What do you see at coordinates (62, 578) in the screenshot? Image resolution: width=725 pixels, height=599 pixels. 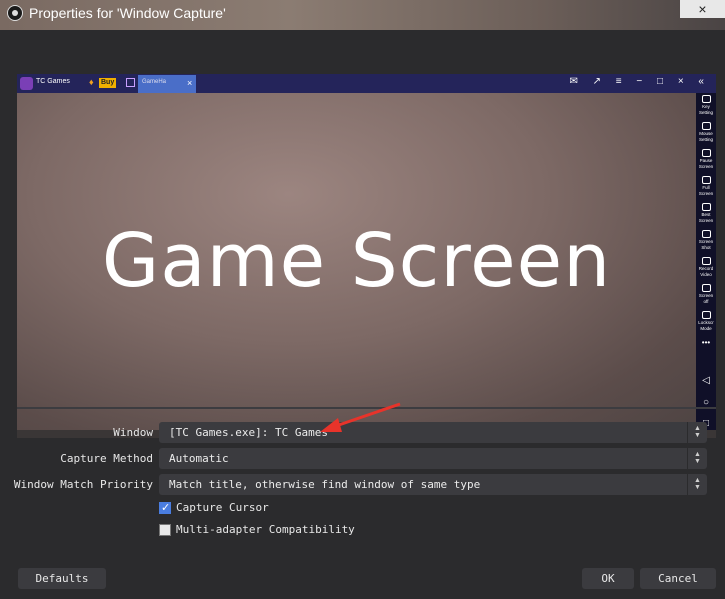 I see `defaults-button: Defaults` at bounding box center [62, 578].